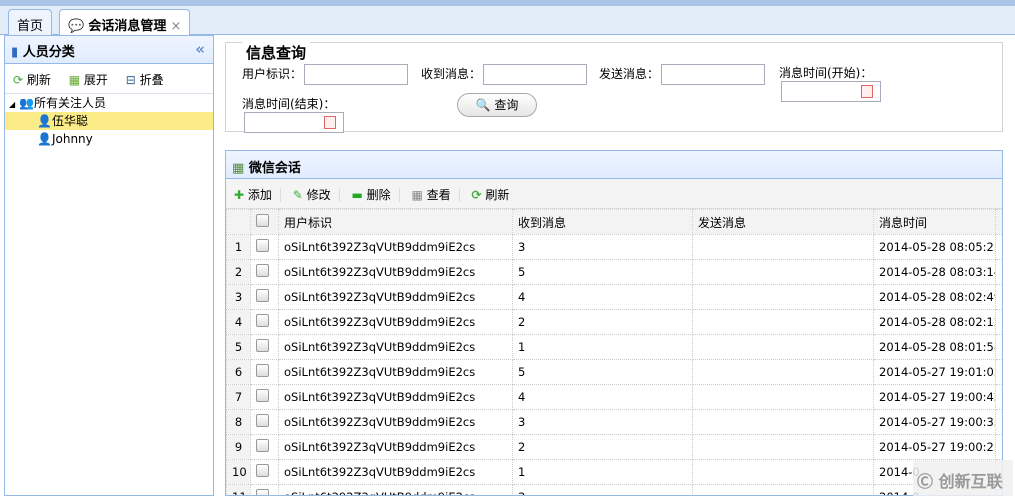 The image size is (1015, 496). I want to click on label: 消息时间(开始)：, so click(826, 73).